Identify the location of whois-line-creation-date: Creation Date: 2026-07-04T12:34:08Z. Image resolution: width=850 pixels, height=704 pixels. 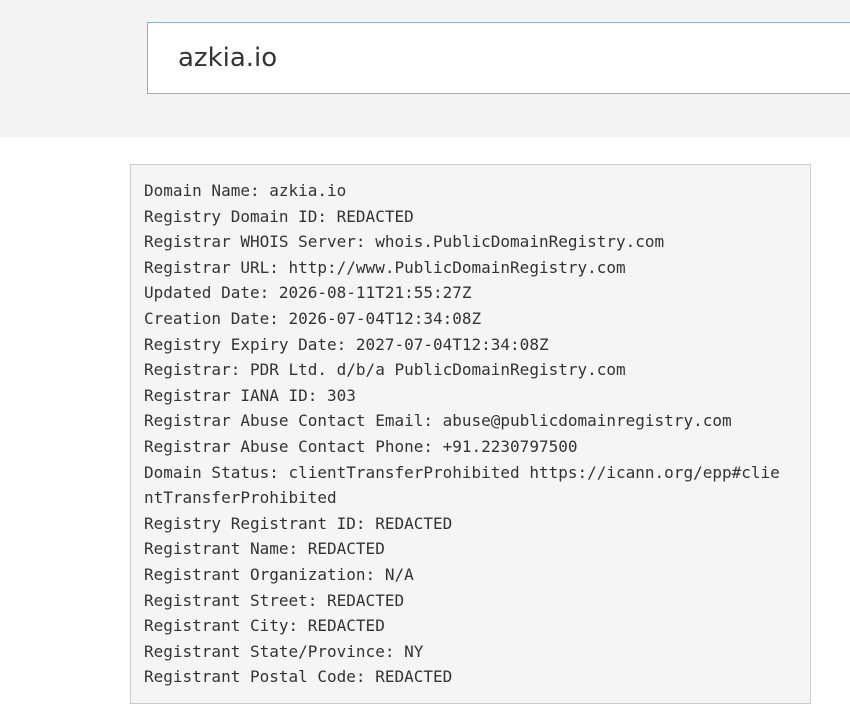
(313, 318).